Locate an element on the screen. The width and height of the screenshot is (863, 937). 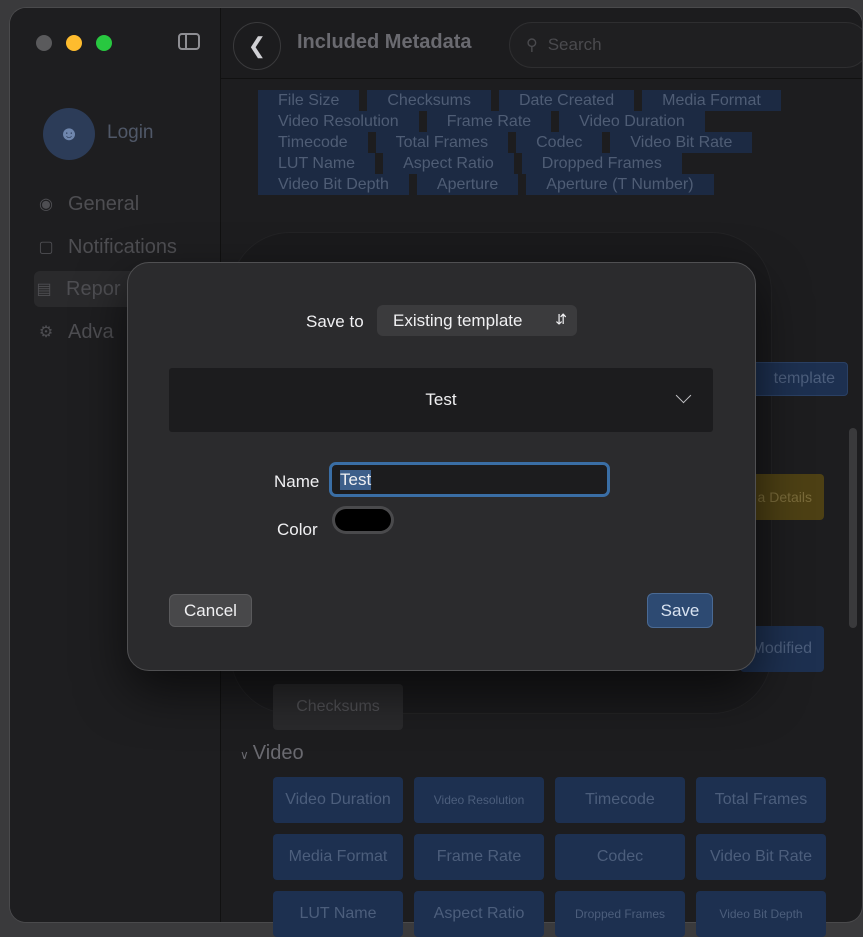
metadata-tag: Dropped Frames is located at coordinates (601, 163).